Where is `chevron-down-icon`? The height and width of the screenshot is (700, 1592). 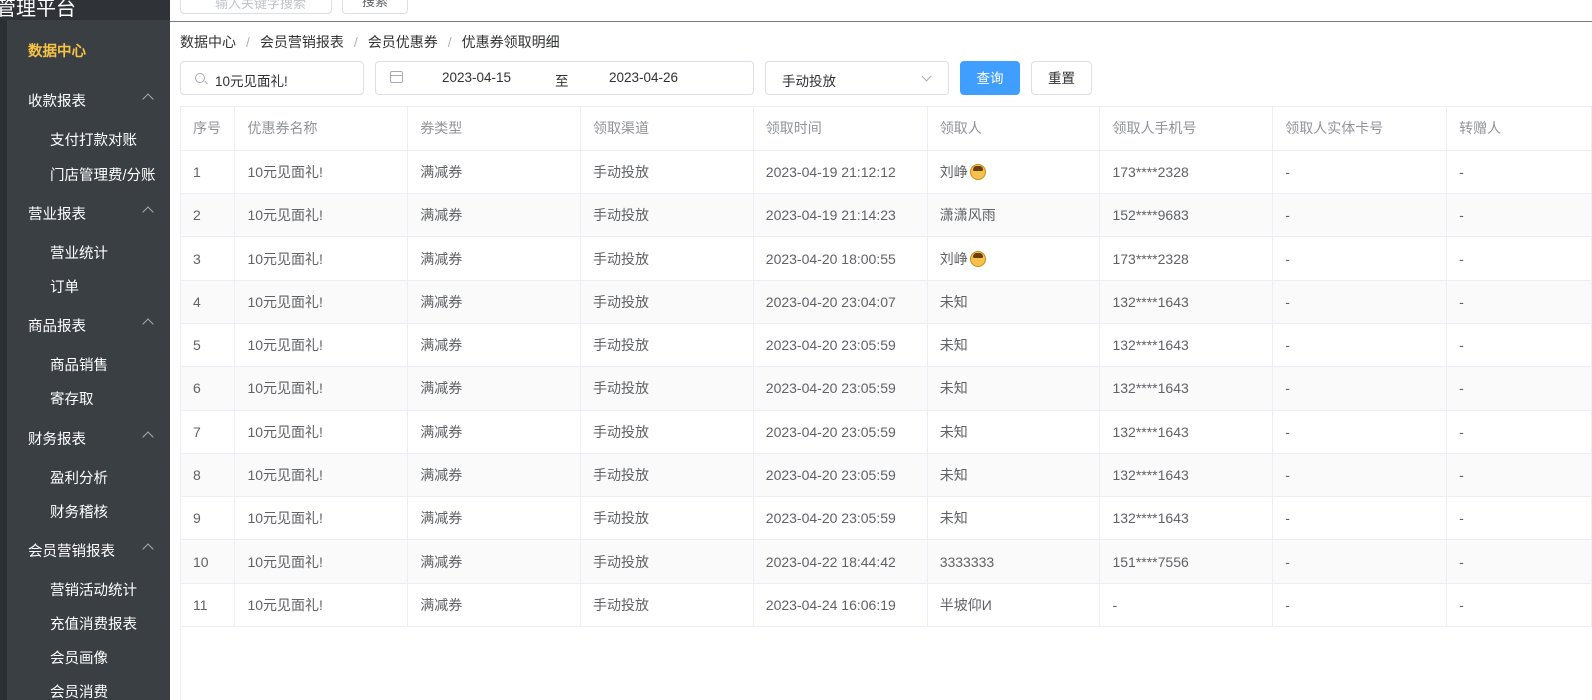 chevron-down-icon is located at coordinates (926, 76).